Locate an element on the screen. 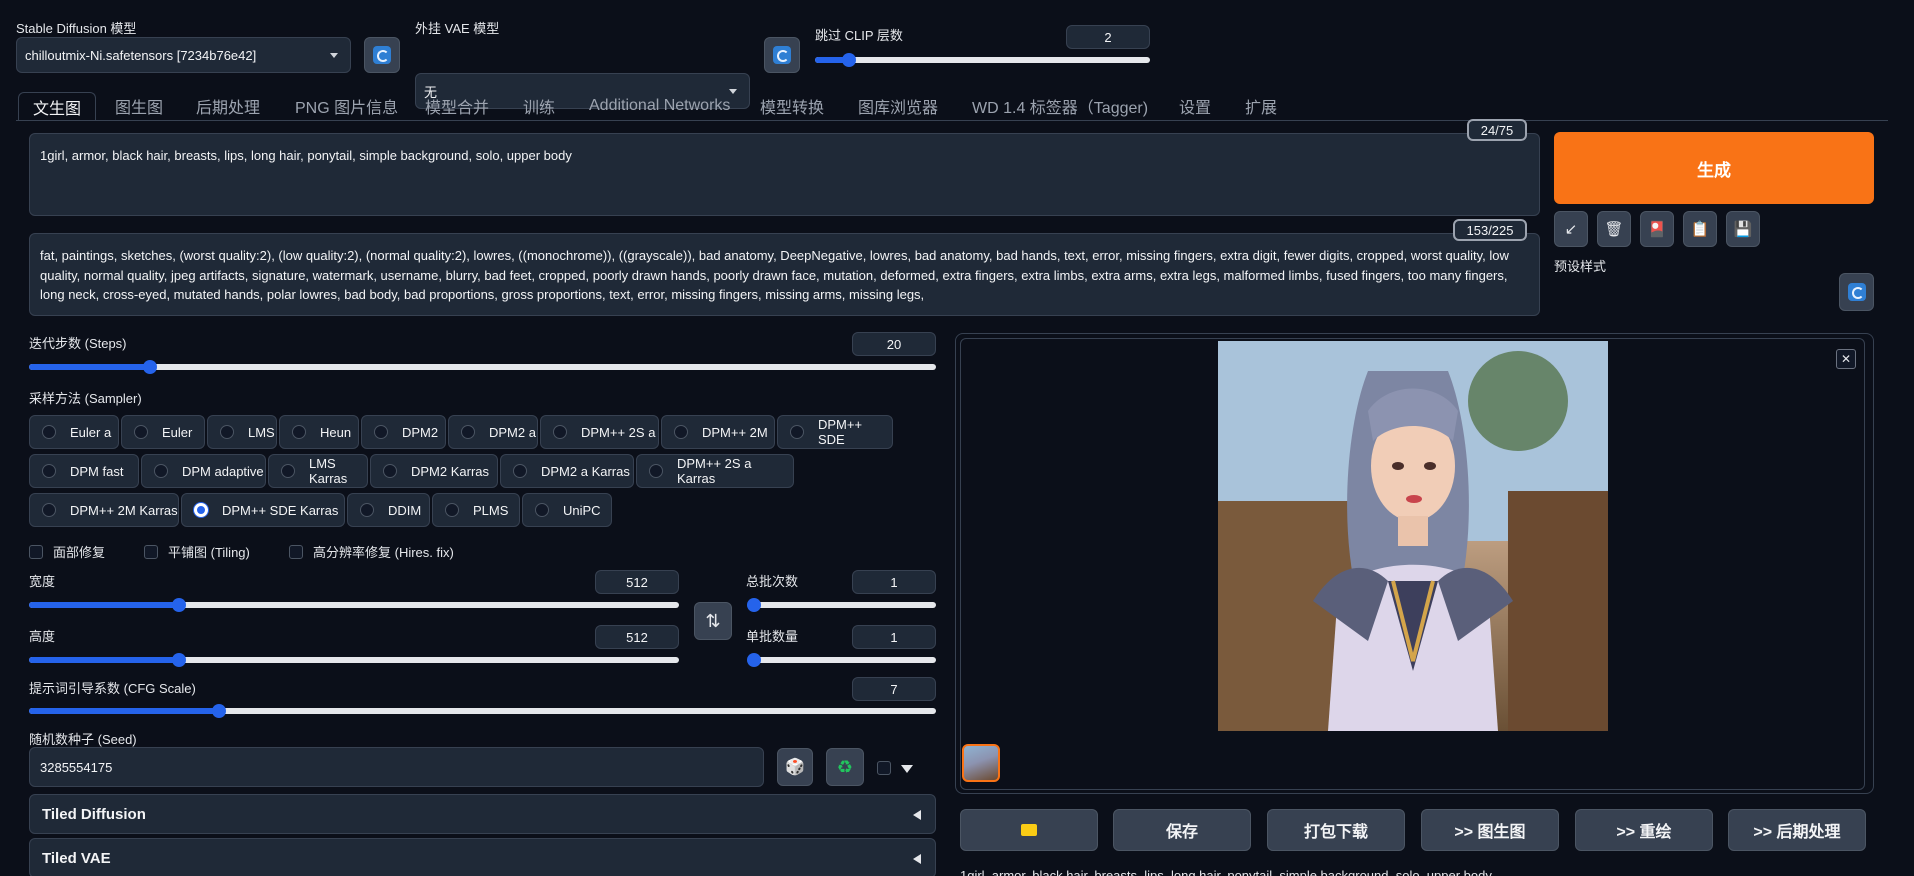 This screenshot has height=876, width=1914. extra-seed-checkbox is located at coordinates (884, 768).